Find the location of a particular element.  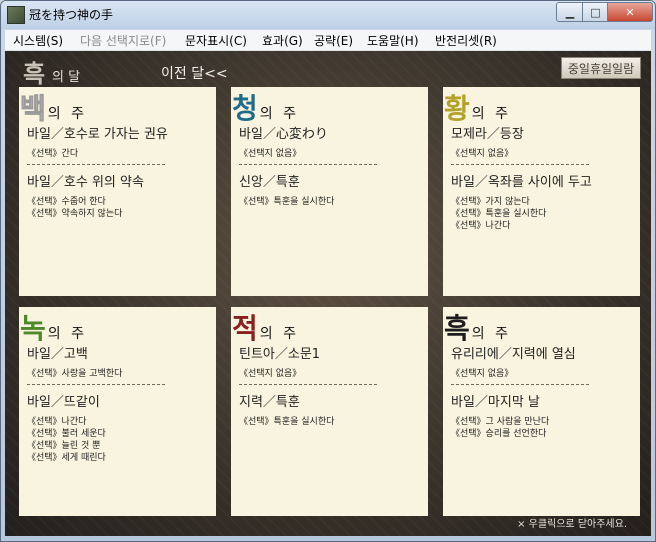

panel-heading: 흑의 주 is located at coordinates (477, 326).